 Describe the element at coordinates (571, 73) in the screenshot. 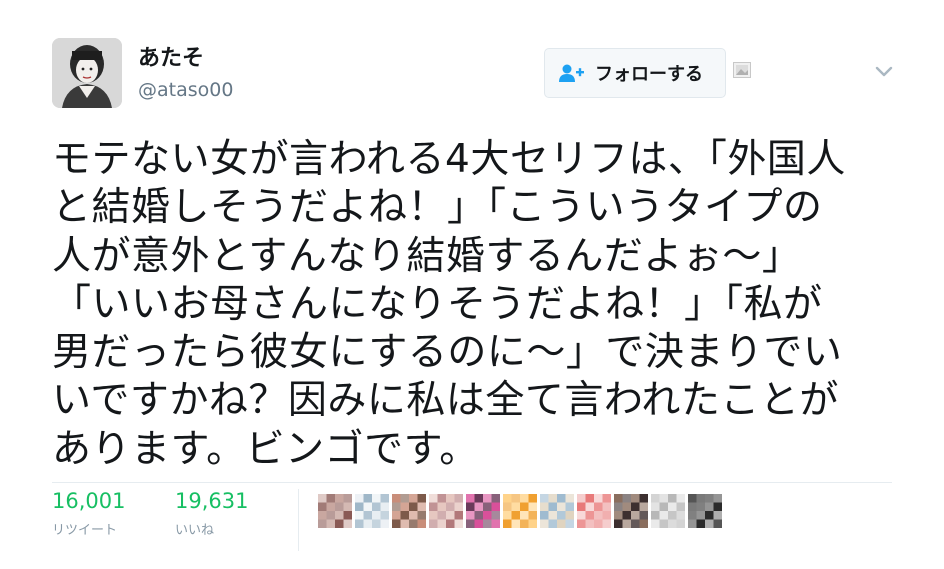

I see `add-user-icon` at that location.